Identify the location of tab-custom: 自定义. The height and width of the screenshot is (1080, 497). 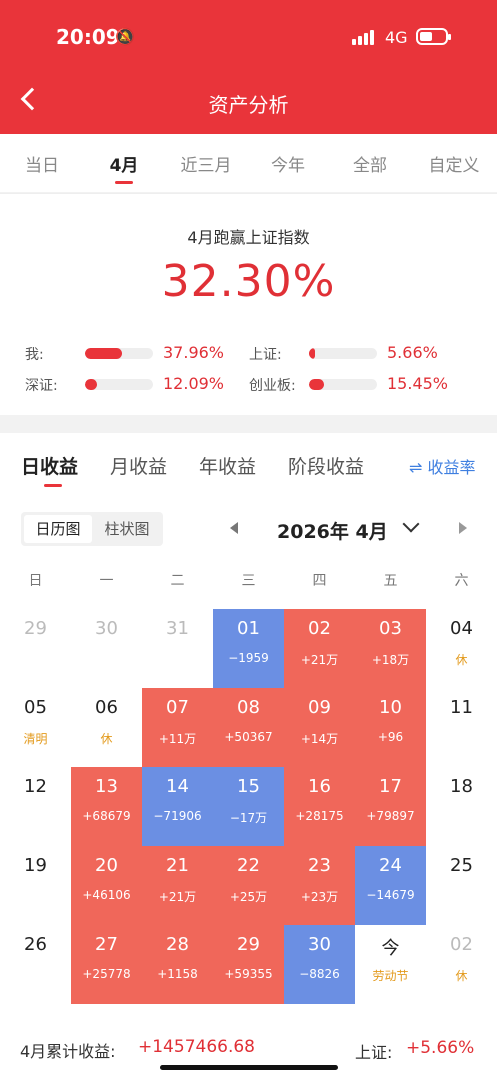
(454, 163).